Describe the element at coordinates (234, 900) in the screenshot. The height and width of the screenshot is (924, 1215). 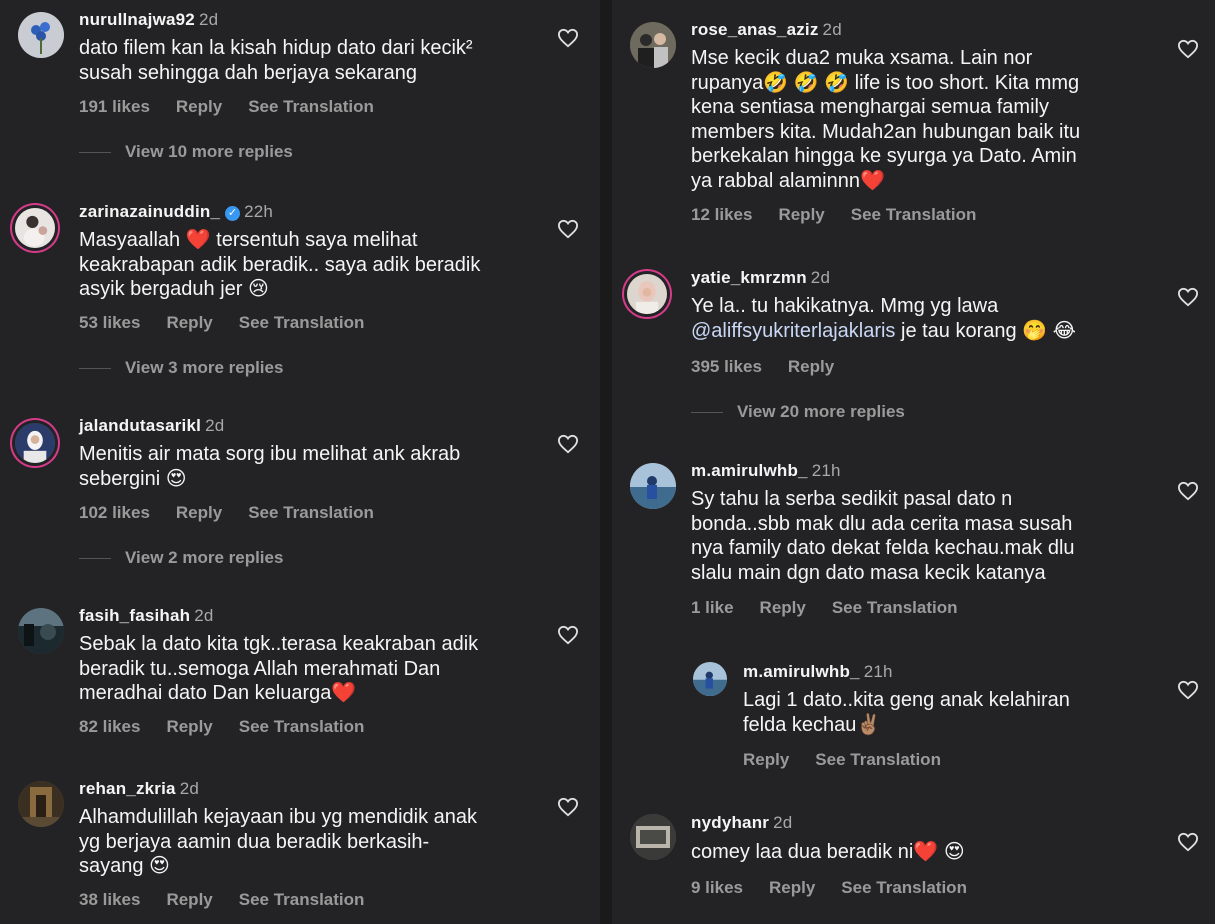
I see `comment-actions: 38 likes Reply See Translation` at that location.